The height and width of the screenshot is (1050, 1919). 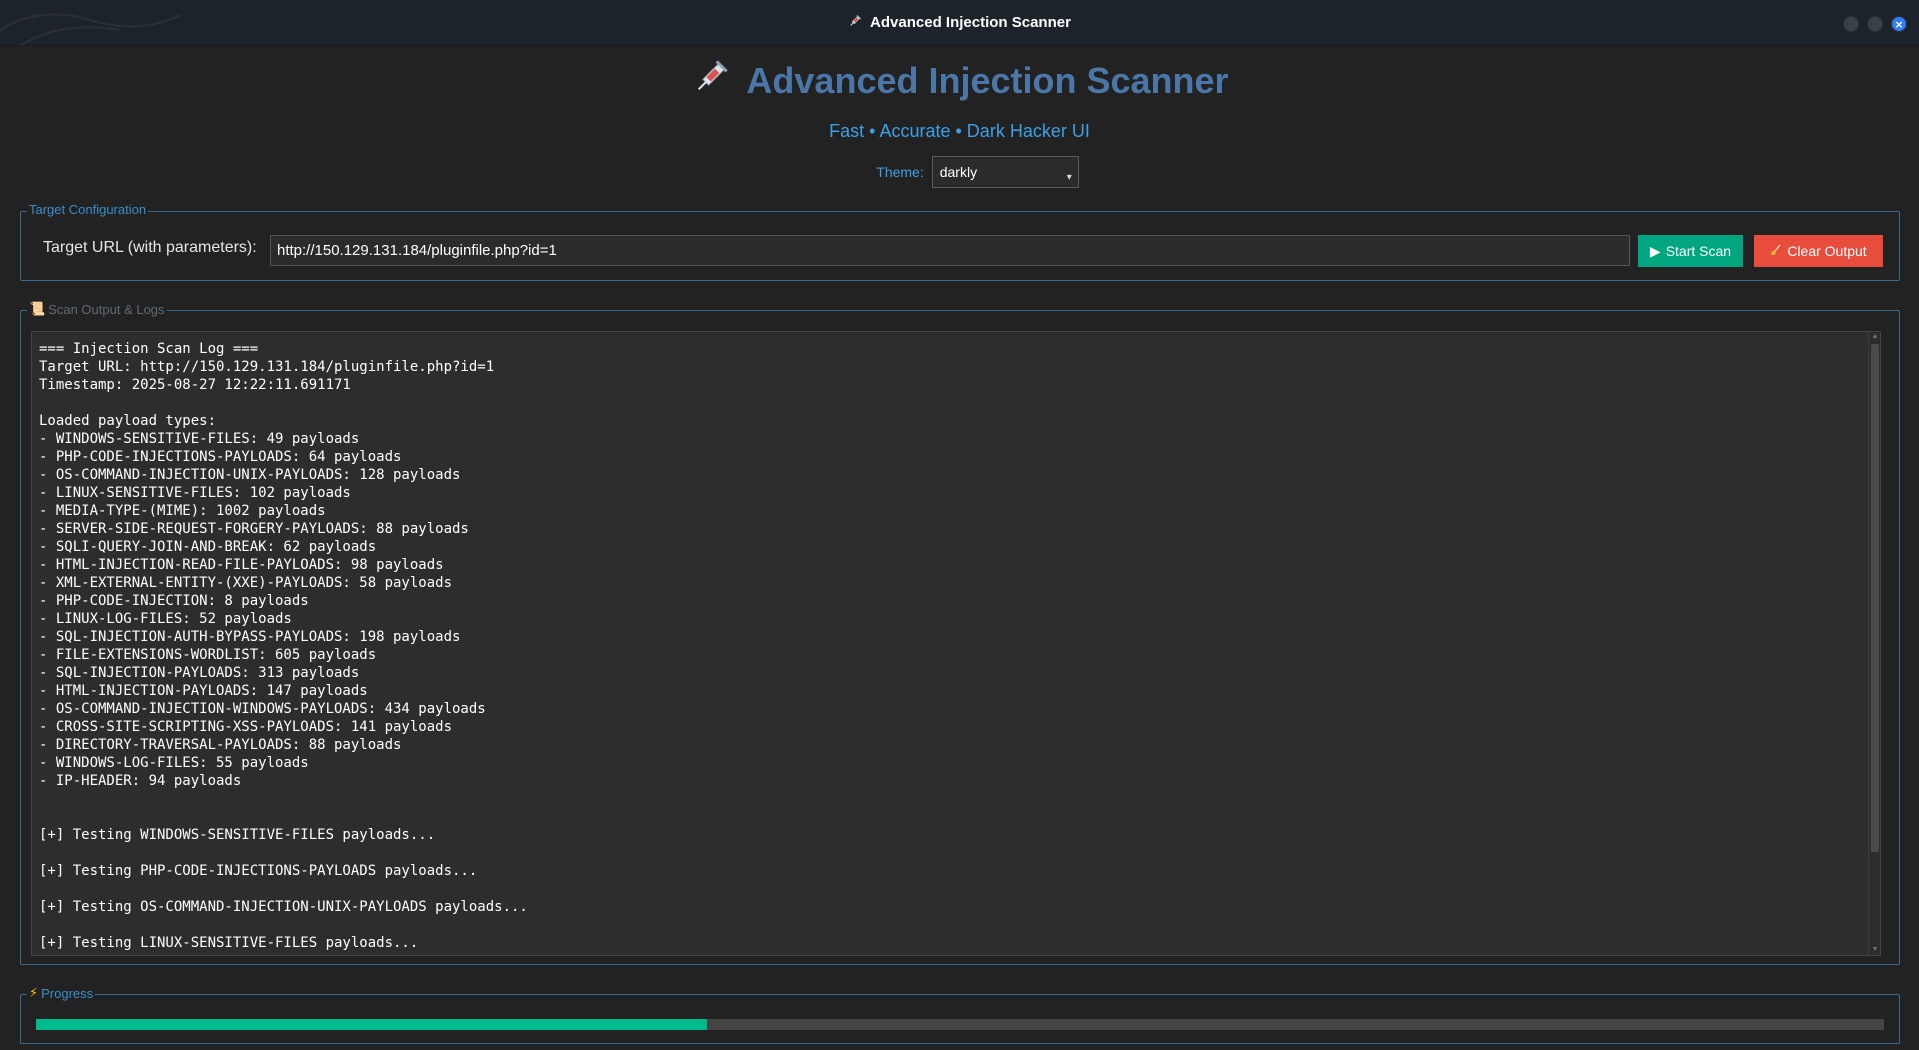 What do you see at coordinates (970, 22) in the screenshot?
I see `window-title-text: Advanced Injection Scanner` at bounding box center [970, 22].